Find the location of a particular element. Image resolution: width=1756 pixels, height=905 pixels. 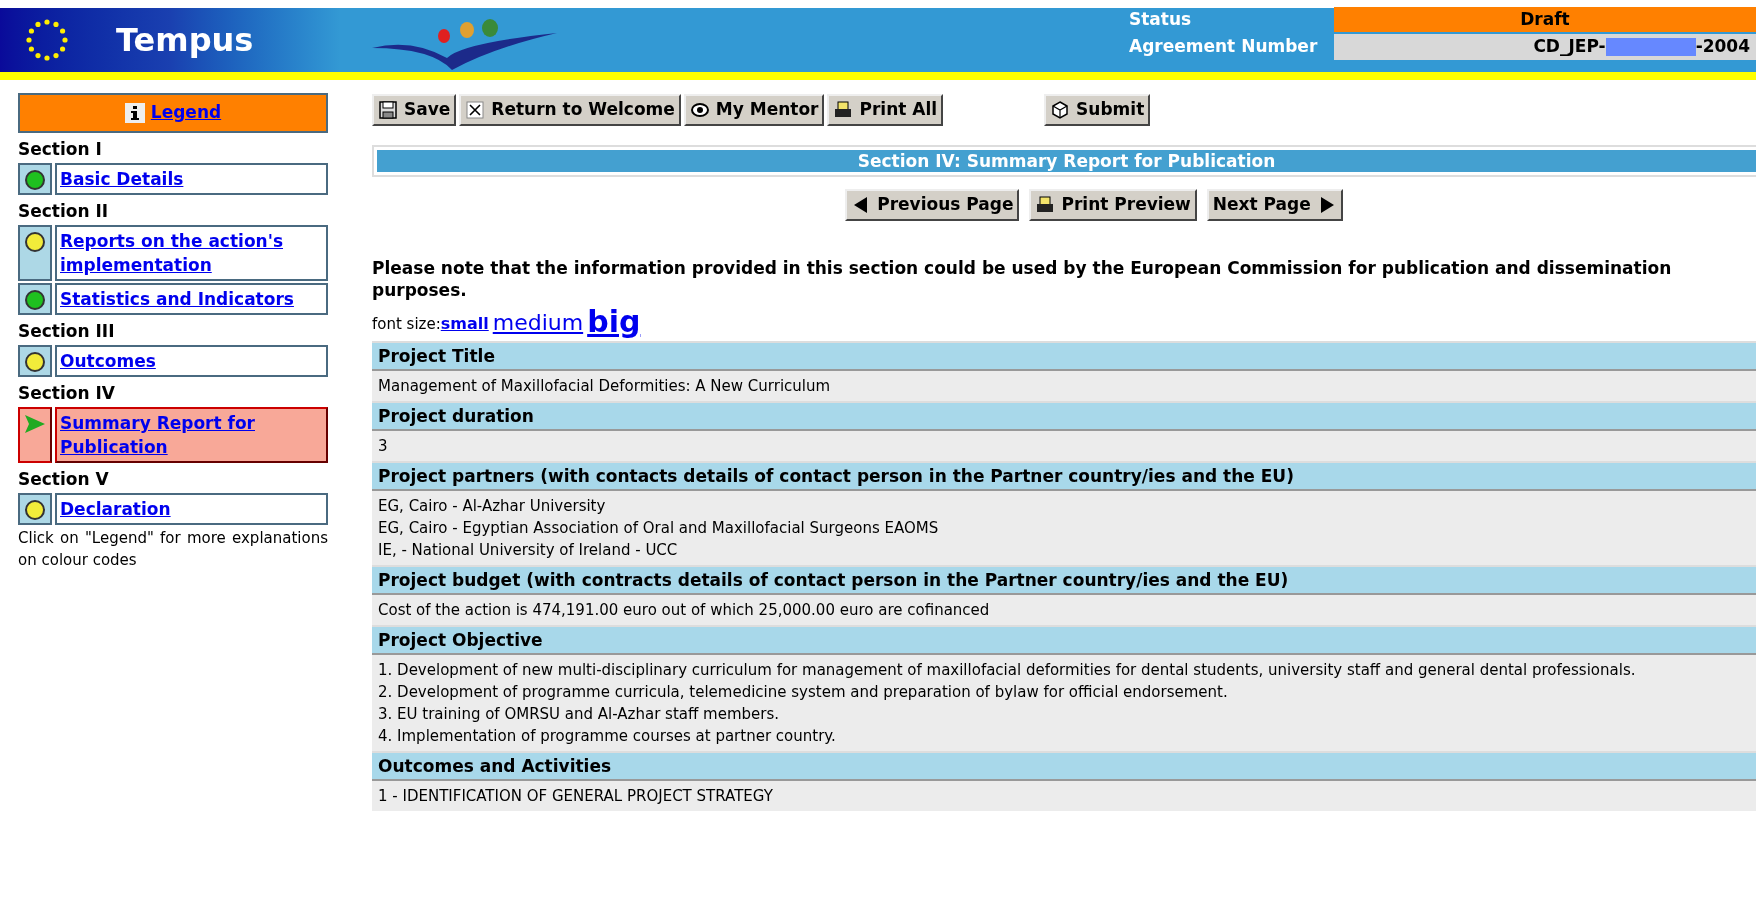

field-value: 3. EU training of OMRSU and Al-Azhar staff members. is located at coordinates (579, 714).